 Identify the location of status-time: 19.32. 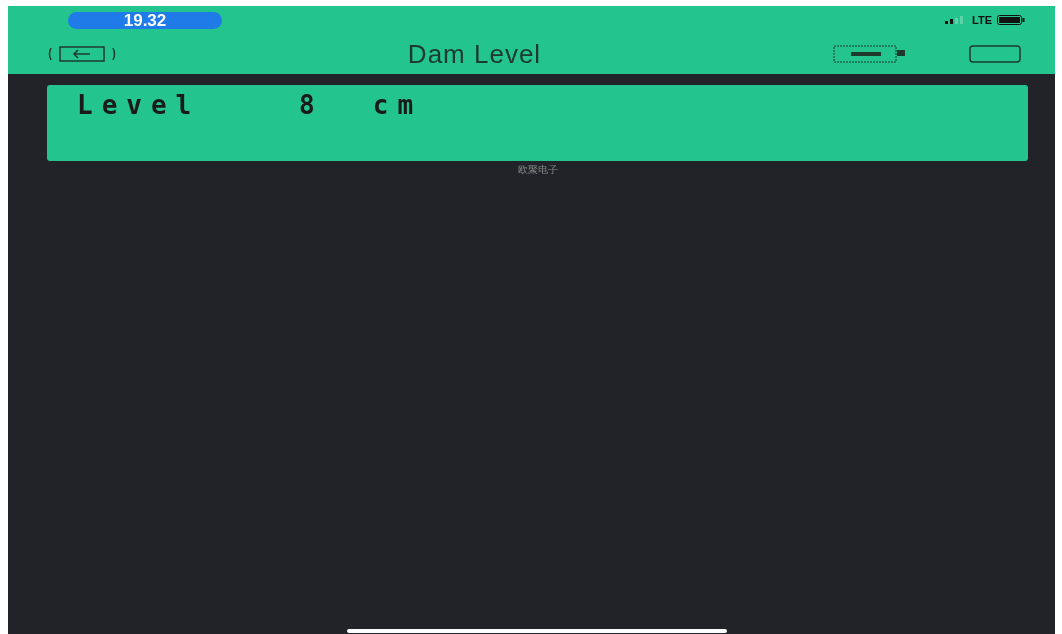
(145, 20).